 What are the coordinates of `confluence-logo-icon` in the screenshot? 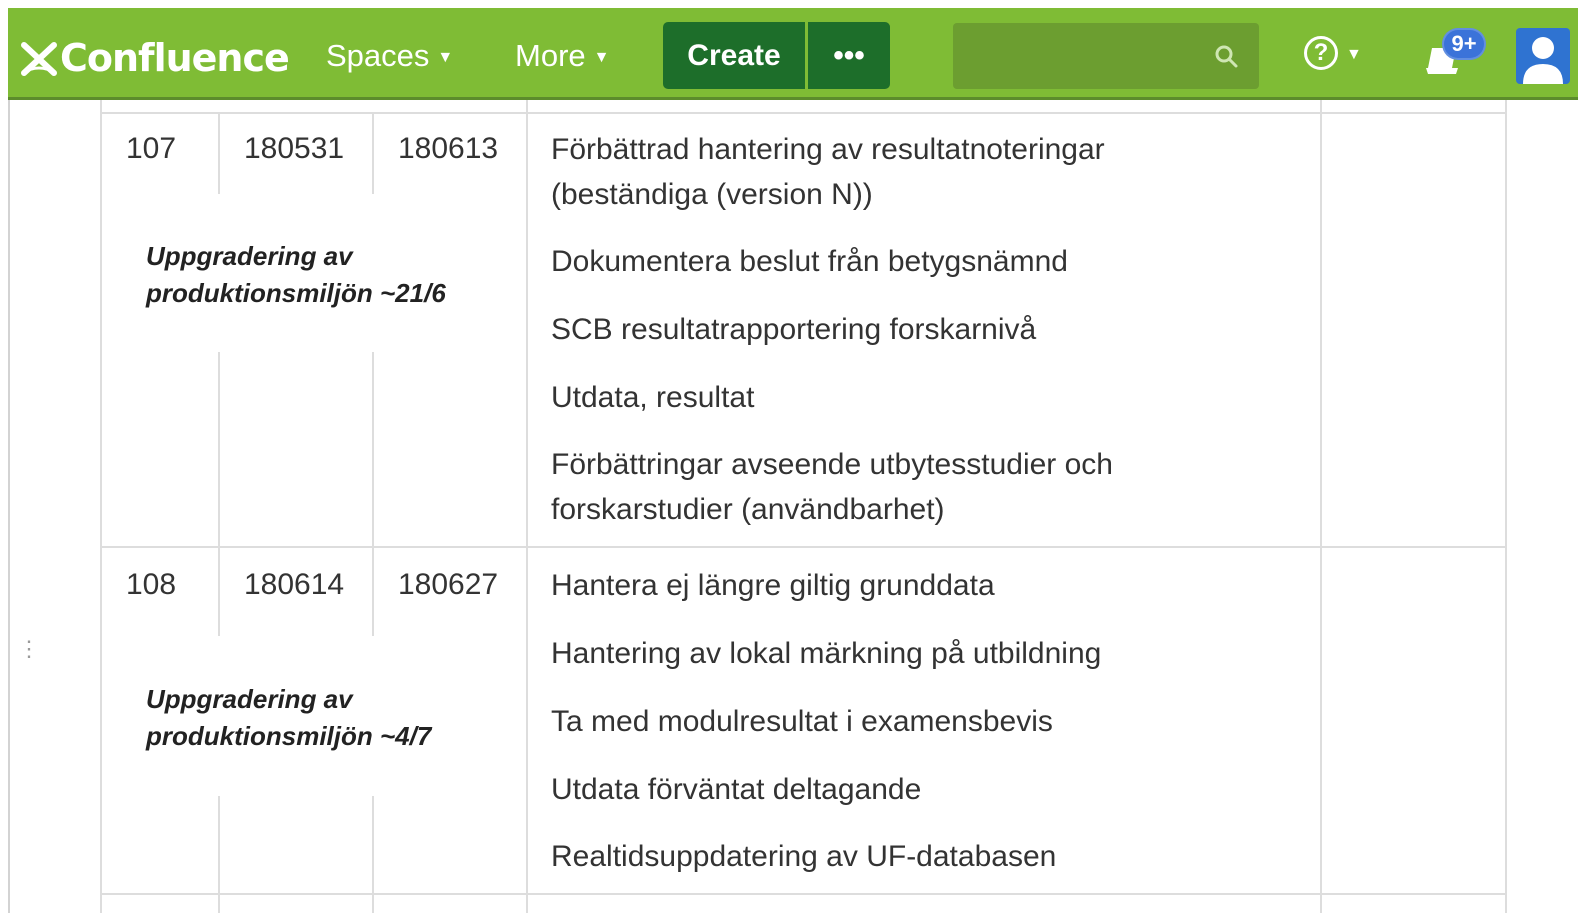 It's located at (39, 59).